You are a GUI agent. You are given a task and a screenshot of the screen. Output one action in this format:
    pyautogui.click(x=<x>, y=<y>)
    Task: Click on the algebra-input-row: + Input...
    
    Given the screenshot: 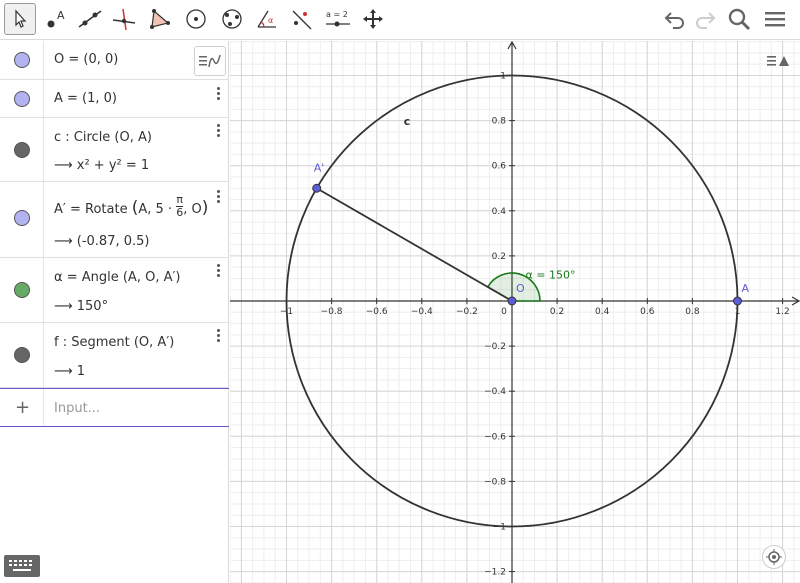 What is the action you would take?
    pyautogui.click(x=114, y=407)
    